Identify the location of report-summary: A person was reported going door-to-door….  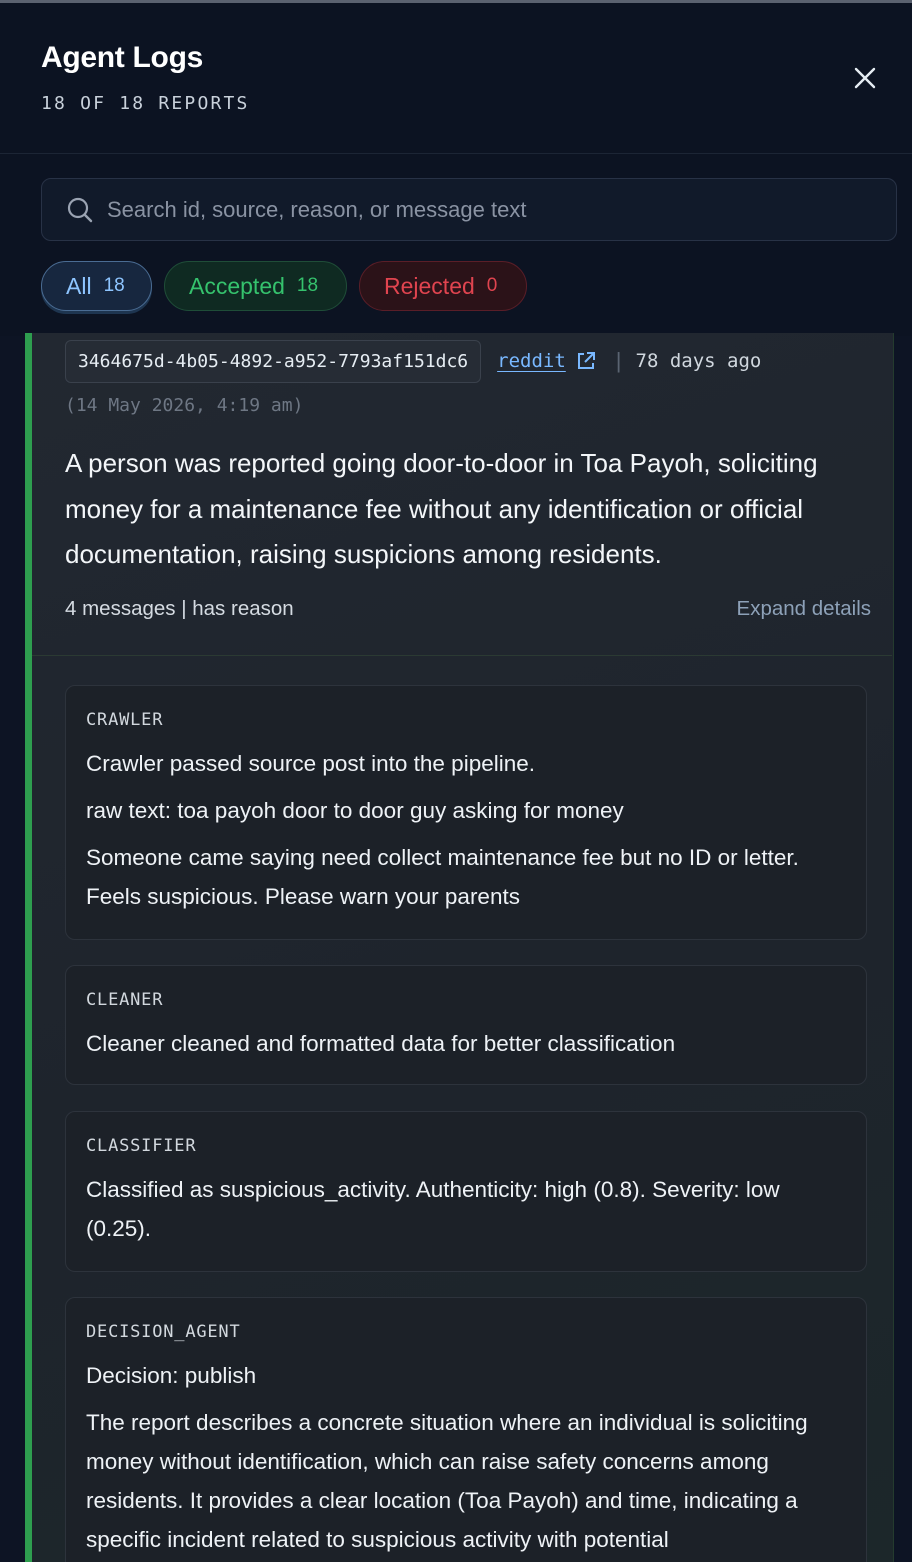
(441, 508).